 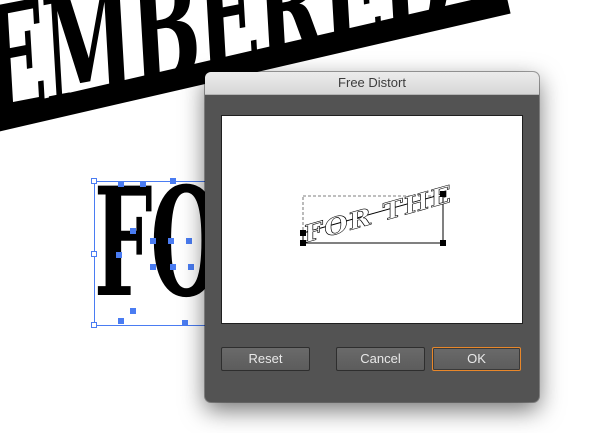 I want to click on distort-handle-bottom-left, so click(x=303, y=243).